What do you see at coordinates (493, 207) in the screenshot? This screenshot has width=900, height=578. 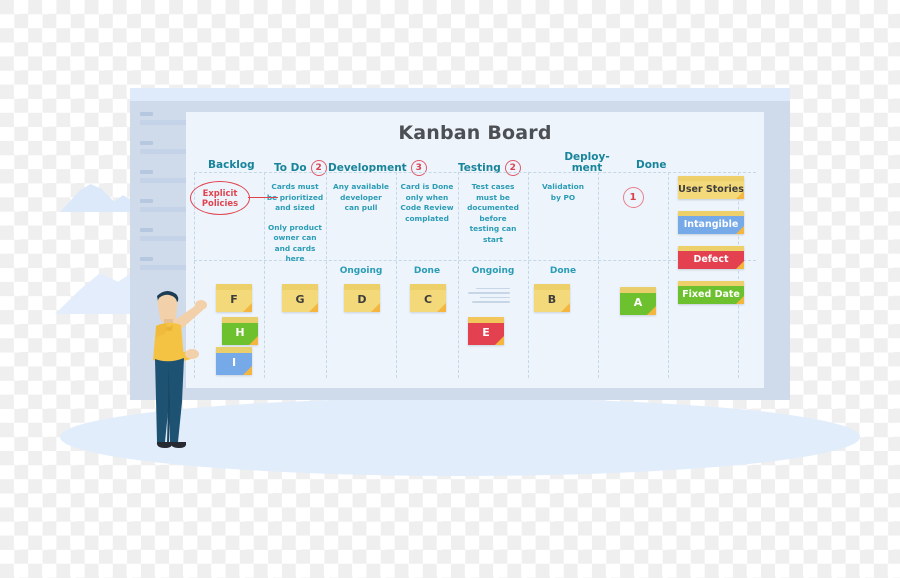 I see `policy-line: documented` at bounding box center [493, 207].